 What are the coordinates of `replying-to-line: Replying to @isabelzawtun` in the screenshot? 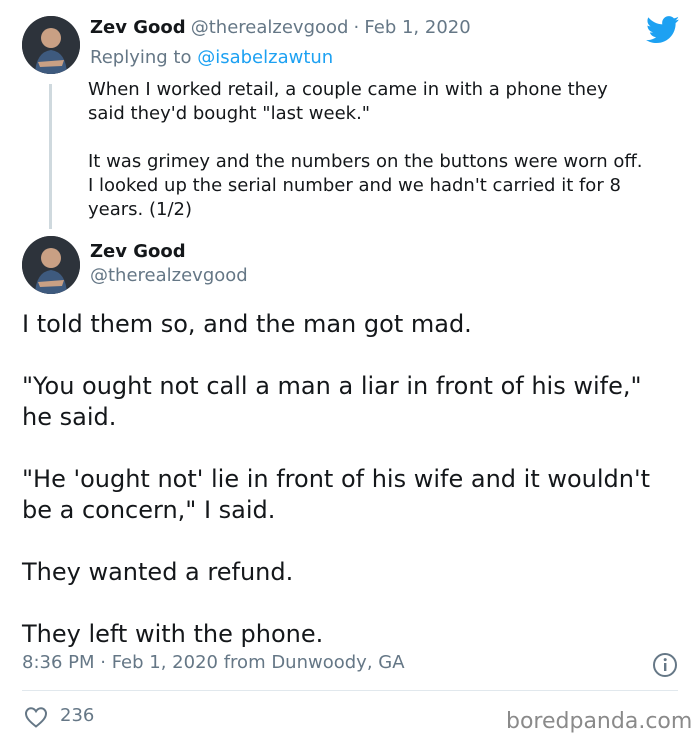 It's located at (211, 57).